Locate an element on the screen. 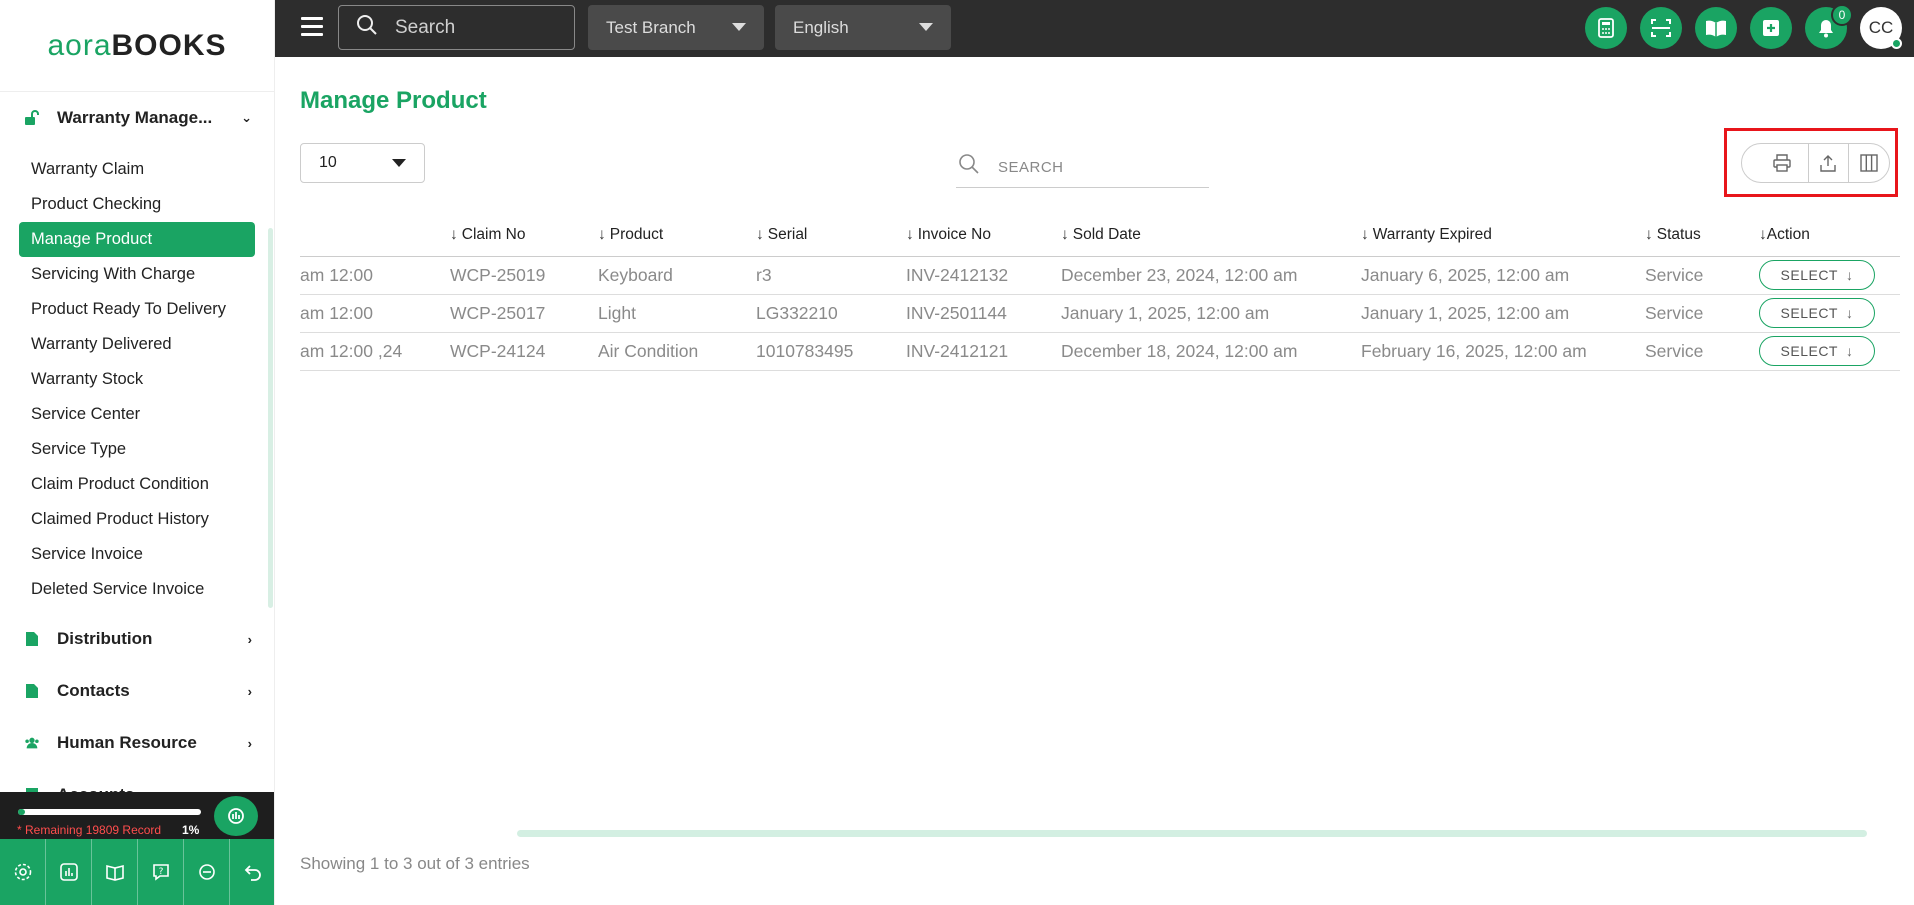 This screenshot has height=905, width=1914. page-title: Manage Product is located at coordinates (393, 100).